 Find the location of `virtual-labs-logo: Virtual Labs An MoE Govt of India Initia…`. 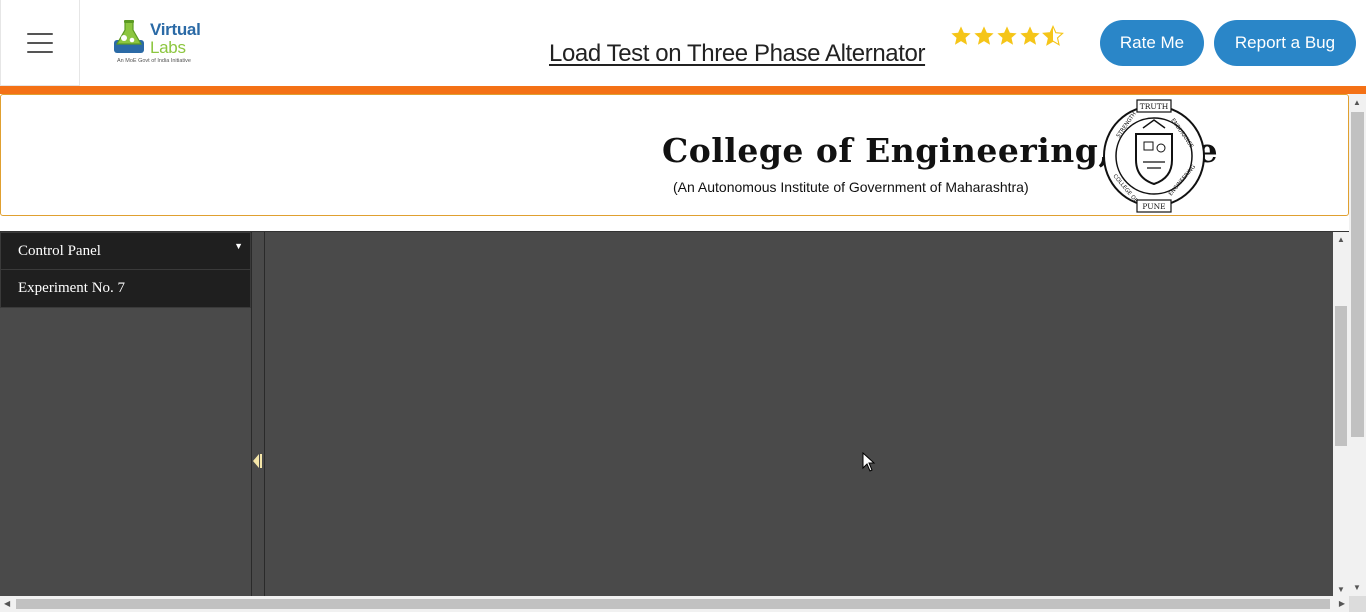

virtual-labs-logo: Virtual Labs An MoE Govt of India Initia… is located at coordinates (156, 43).